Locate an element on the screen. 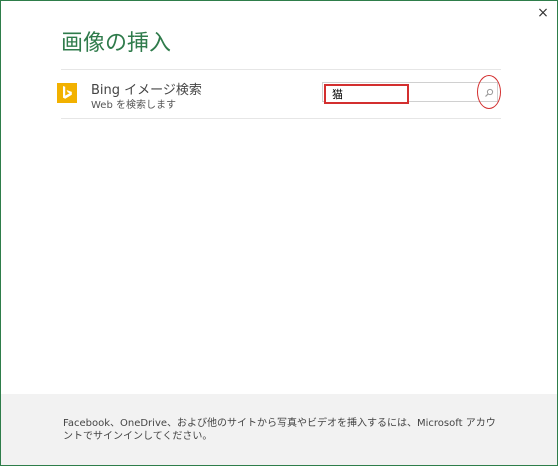  dialog-title: 画像の挿入 is located at coordinates (116, 43).